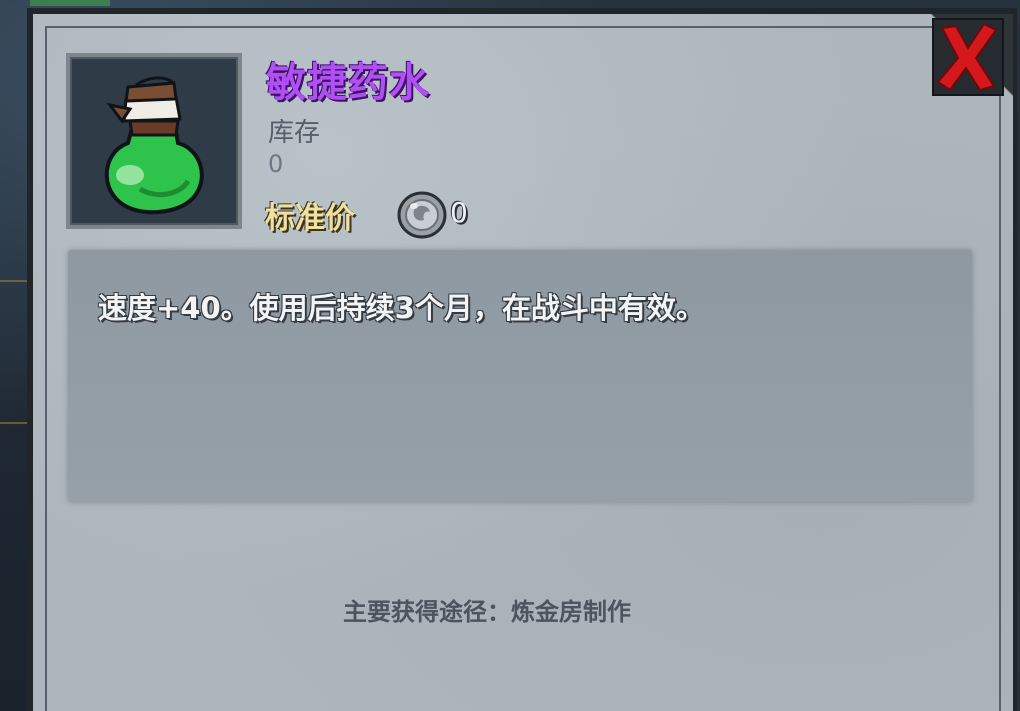 The image size is (1020, 711). Describe the element at coordinates (422, 215) in the screenshot. I see `silver-coin-icon` at that location.